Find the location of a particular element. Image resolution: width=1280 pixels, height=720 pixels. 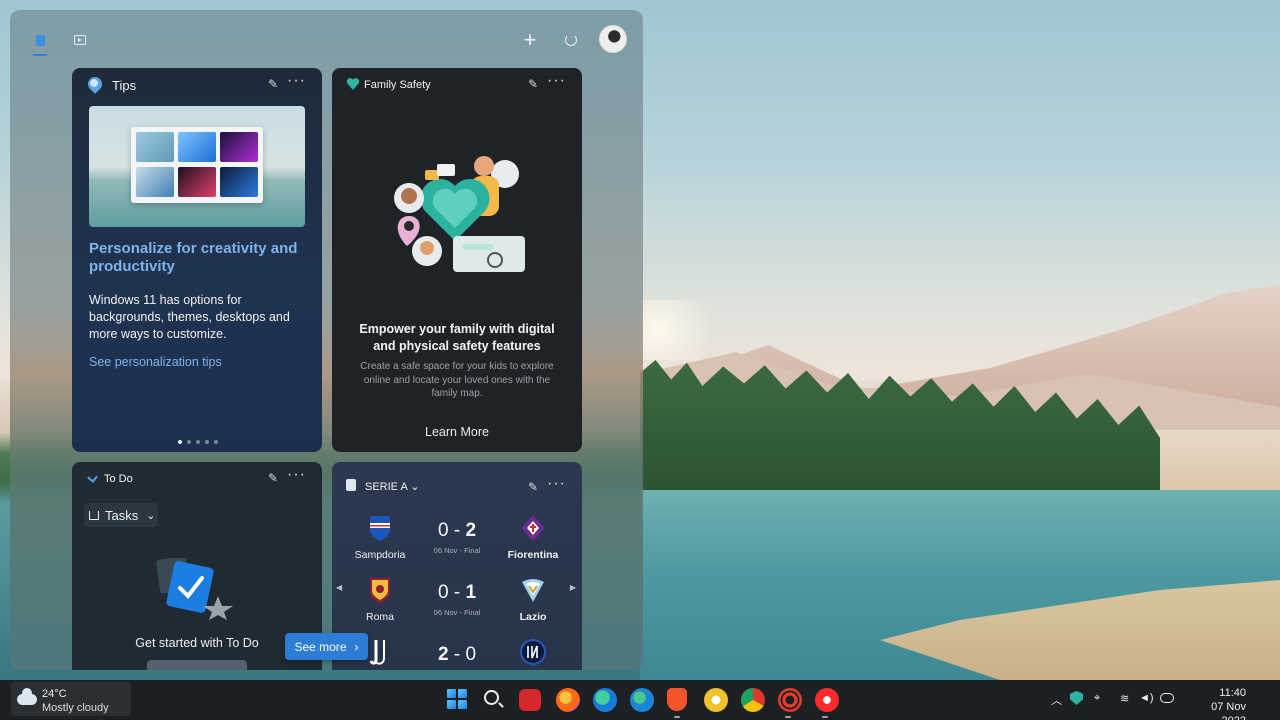

home-team: Roma is located at coordinates (380, 599).